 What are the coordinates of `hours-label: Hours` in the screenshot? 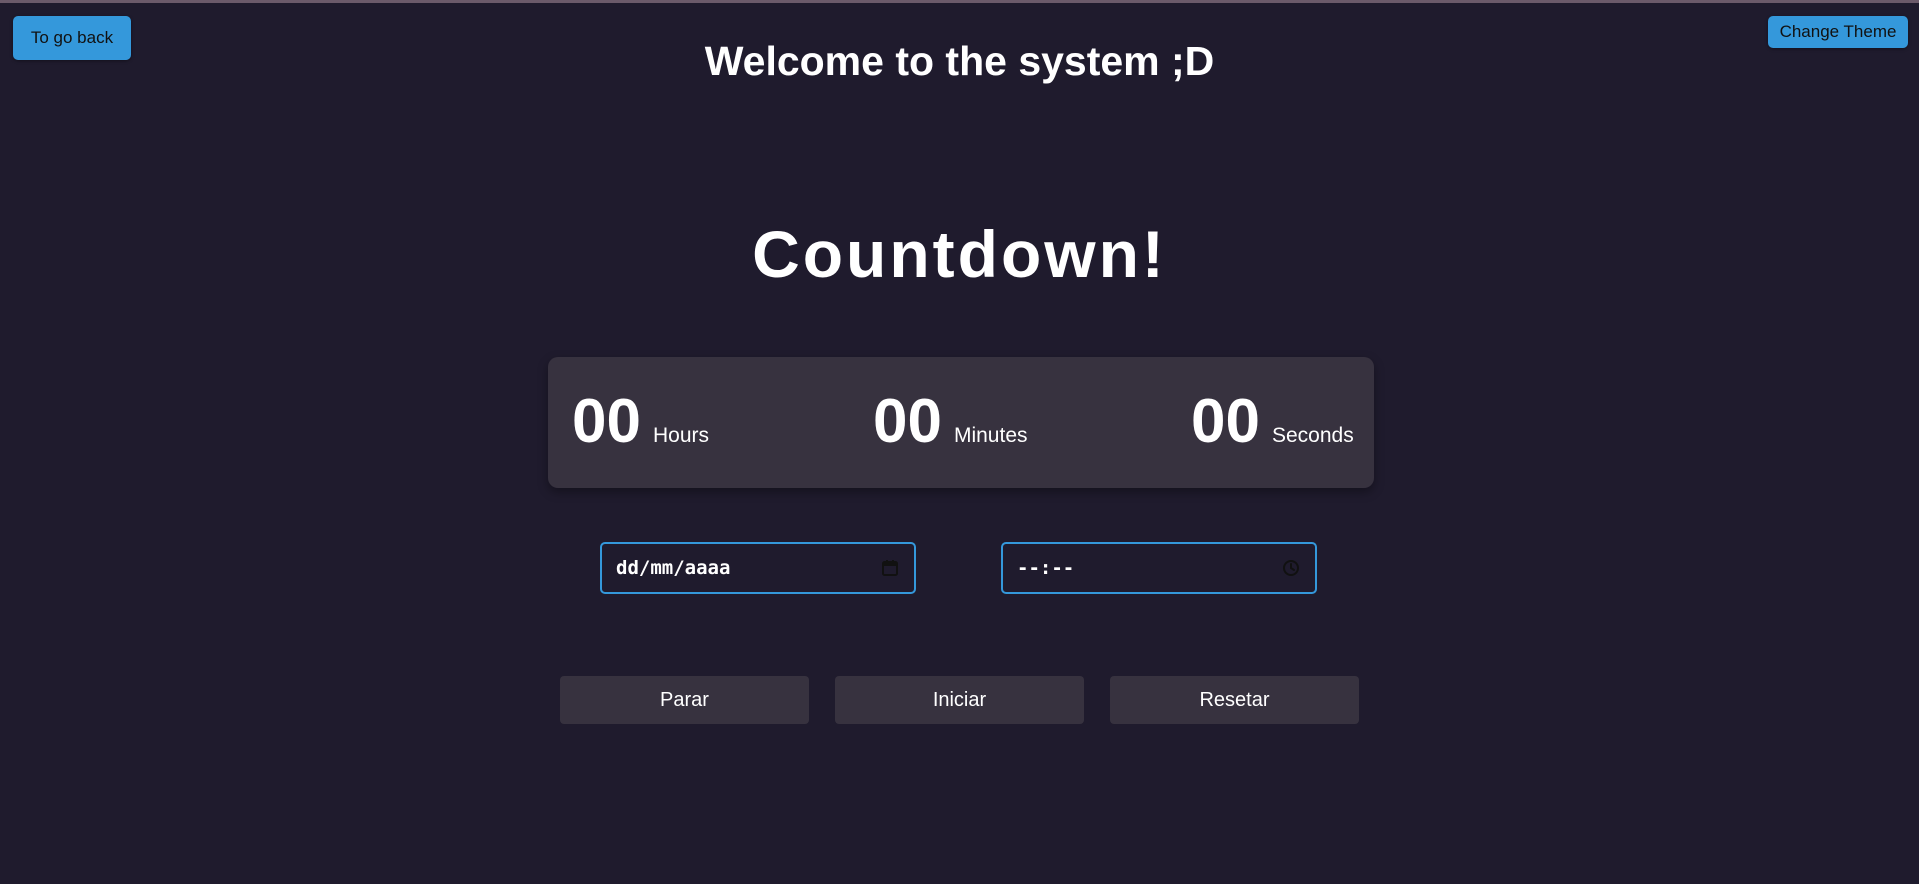 It's located at (680, 435).